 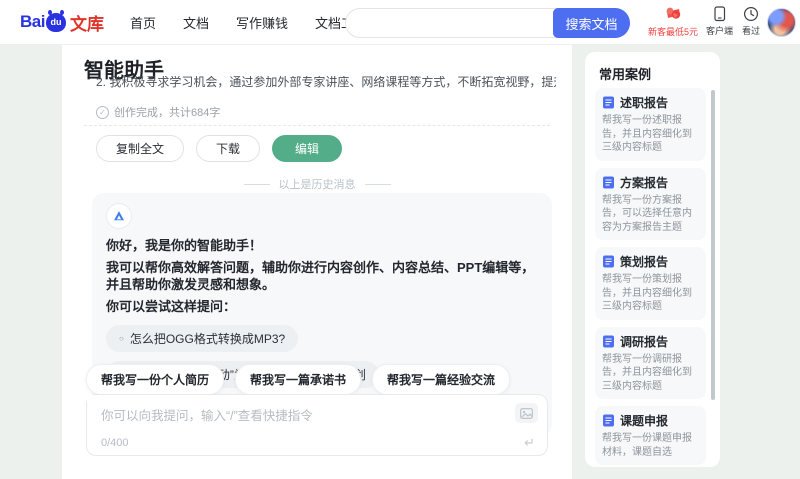 I want to click on baidu-paw-icon: du, so click(x=55, y=20).